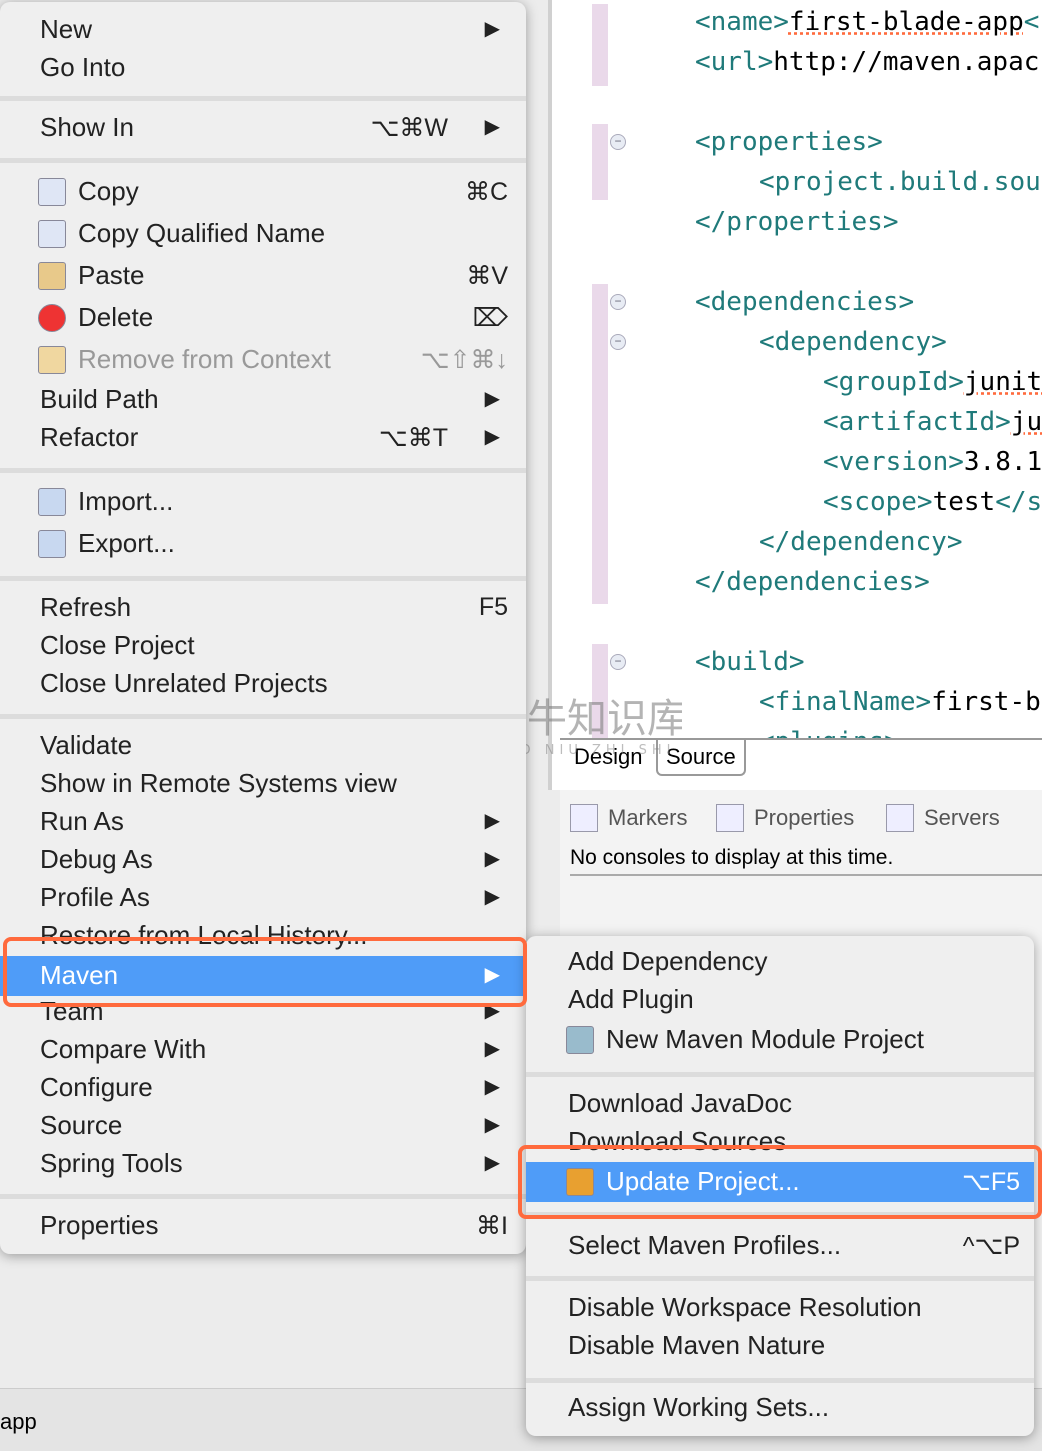 This screenshot has width=1042, height=1451. What do you see at coordinates (464, 360) in the screenshot?
I see `menu-item-shortcut: ⌥⇧⌘↓` at bounding box center [464, 360].